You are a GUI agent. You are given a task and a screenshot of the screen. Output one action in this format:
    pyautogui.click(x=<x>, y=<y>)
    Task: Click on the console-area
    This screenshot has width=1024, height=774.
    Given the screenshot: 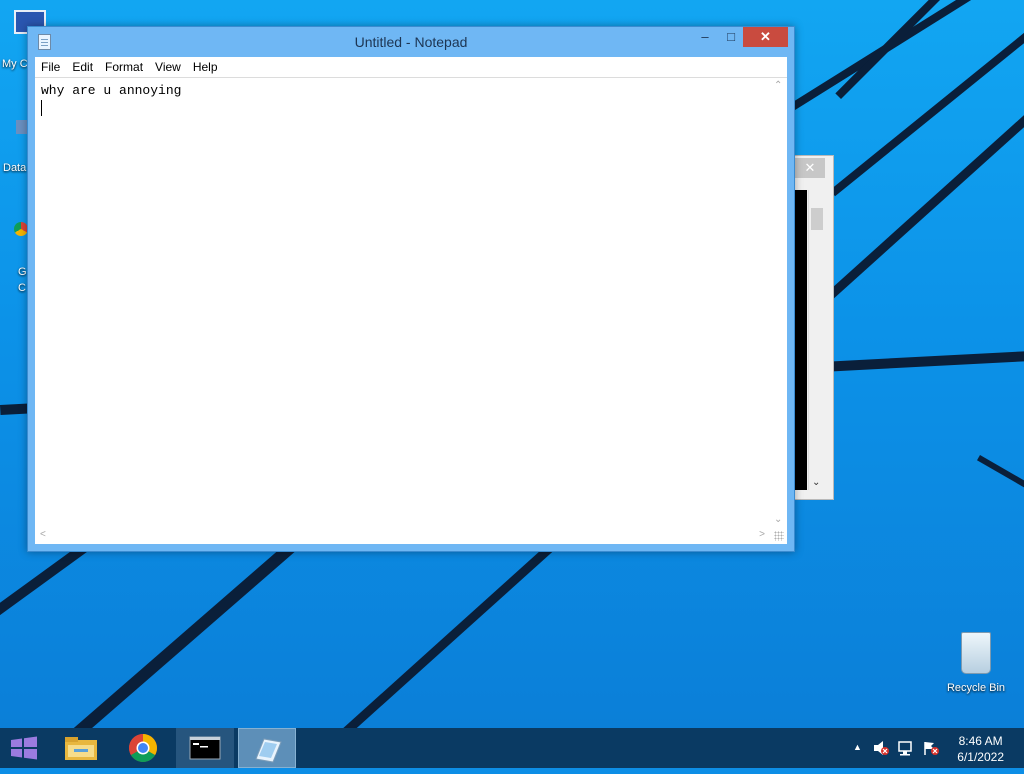 What is the action you would take?
    pyautogui.click(x=801, y=340)
    